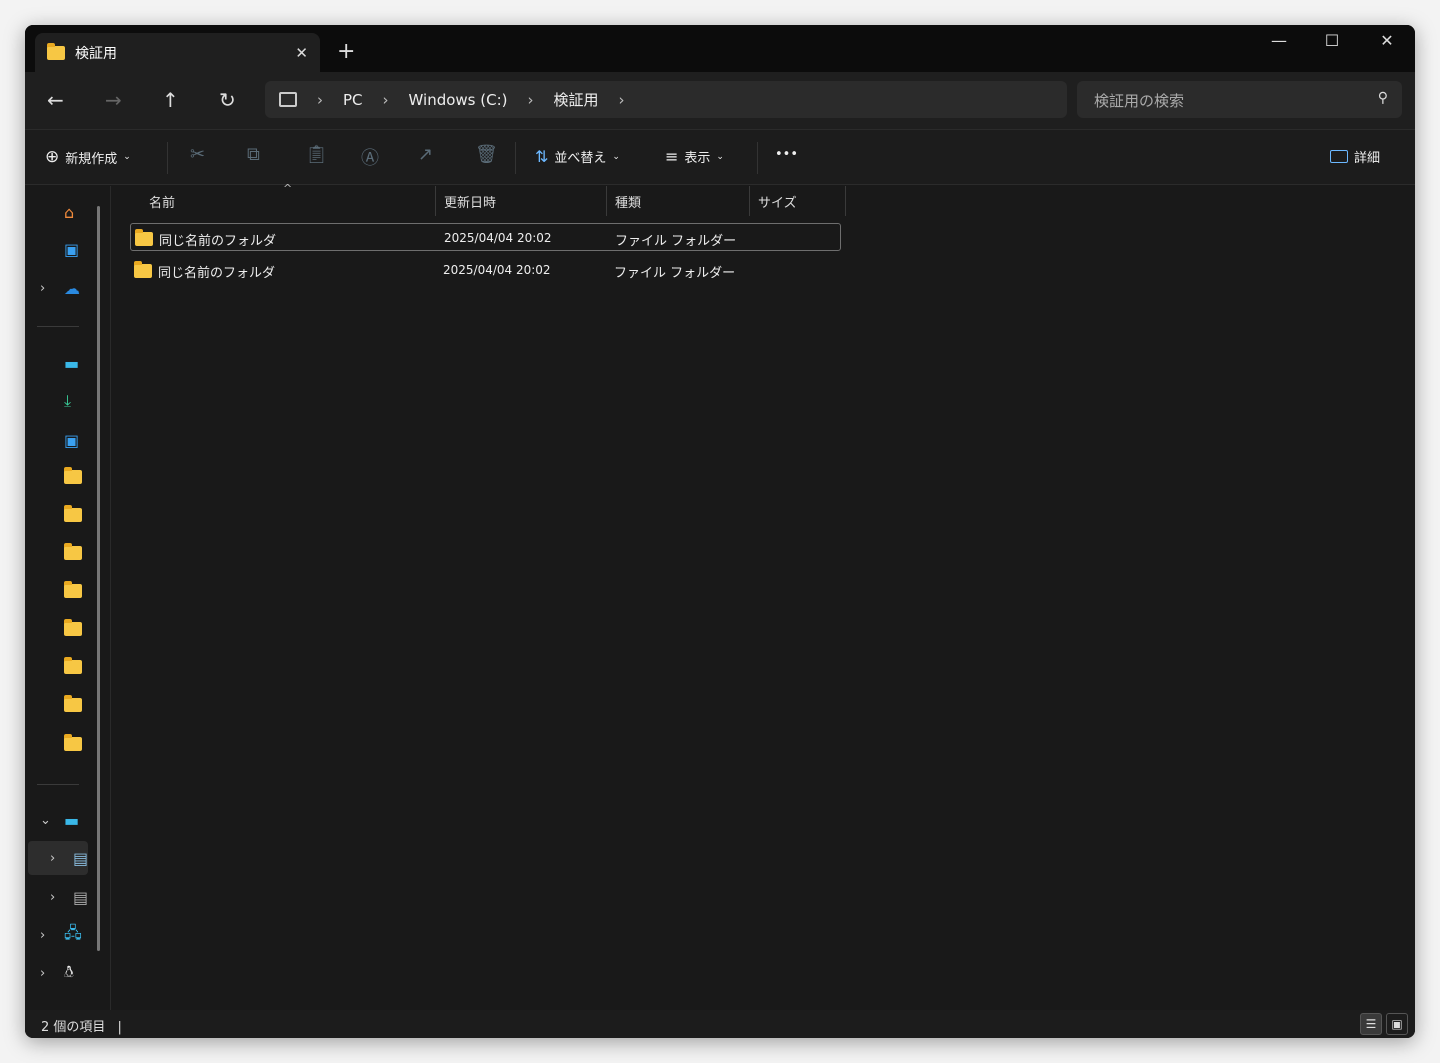 Image resolution: width=1440 pixels, height=1063 pixels. What do you see at coordinates (1367, 158) in the screenshot?
I see `details-label: 詳細` at bounding box center [1367, 158].